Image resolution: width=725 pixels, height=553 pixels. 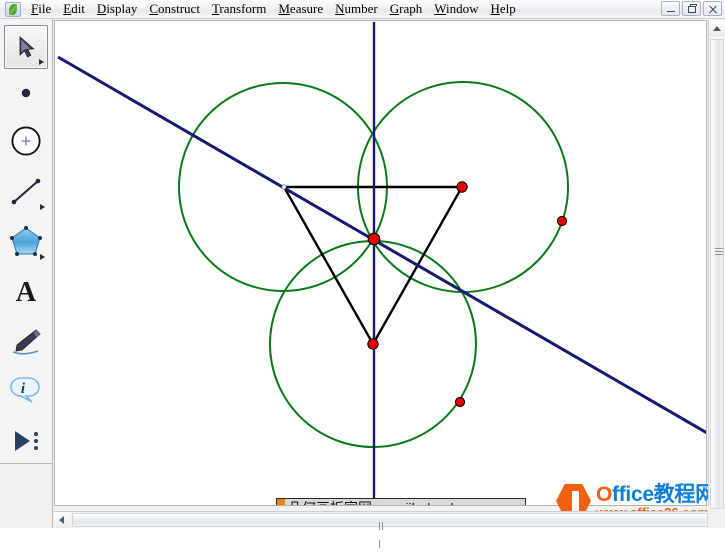 What do you see at coordinates (300, 9) in the screenshot?
I see `menu-measure: Measure` at bounding box center [300, 9].